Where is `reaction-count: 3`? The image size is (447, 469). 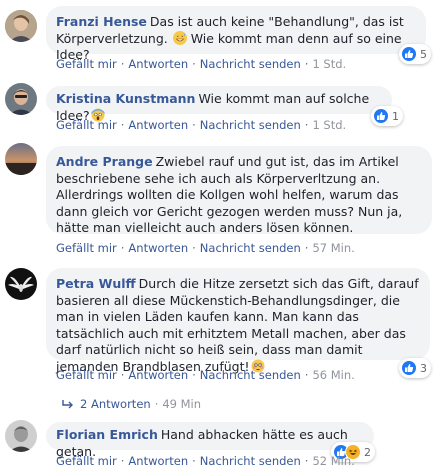
reaction-count: 3 is located at coordinates (423, 368).